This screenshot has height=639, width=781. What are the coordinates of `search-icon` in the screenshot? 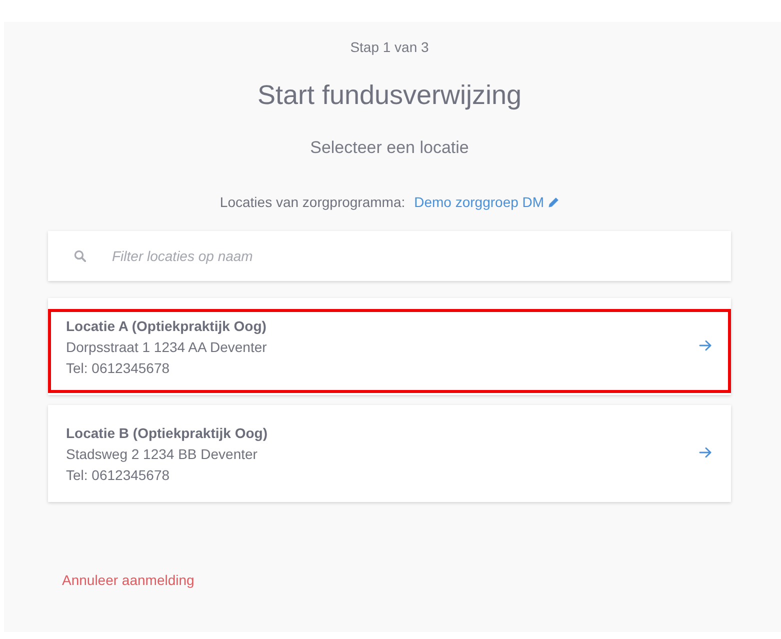 It's located at (80, 256).